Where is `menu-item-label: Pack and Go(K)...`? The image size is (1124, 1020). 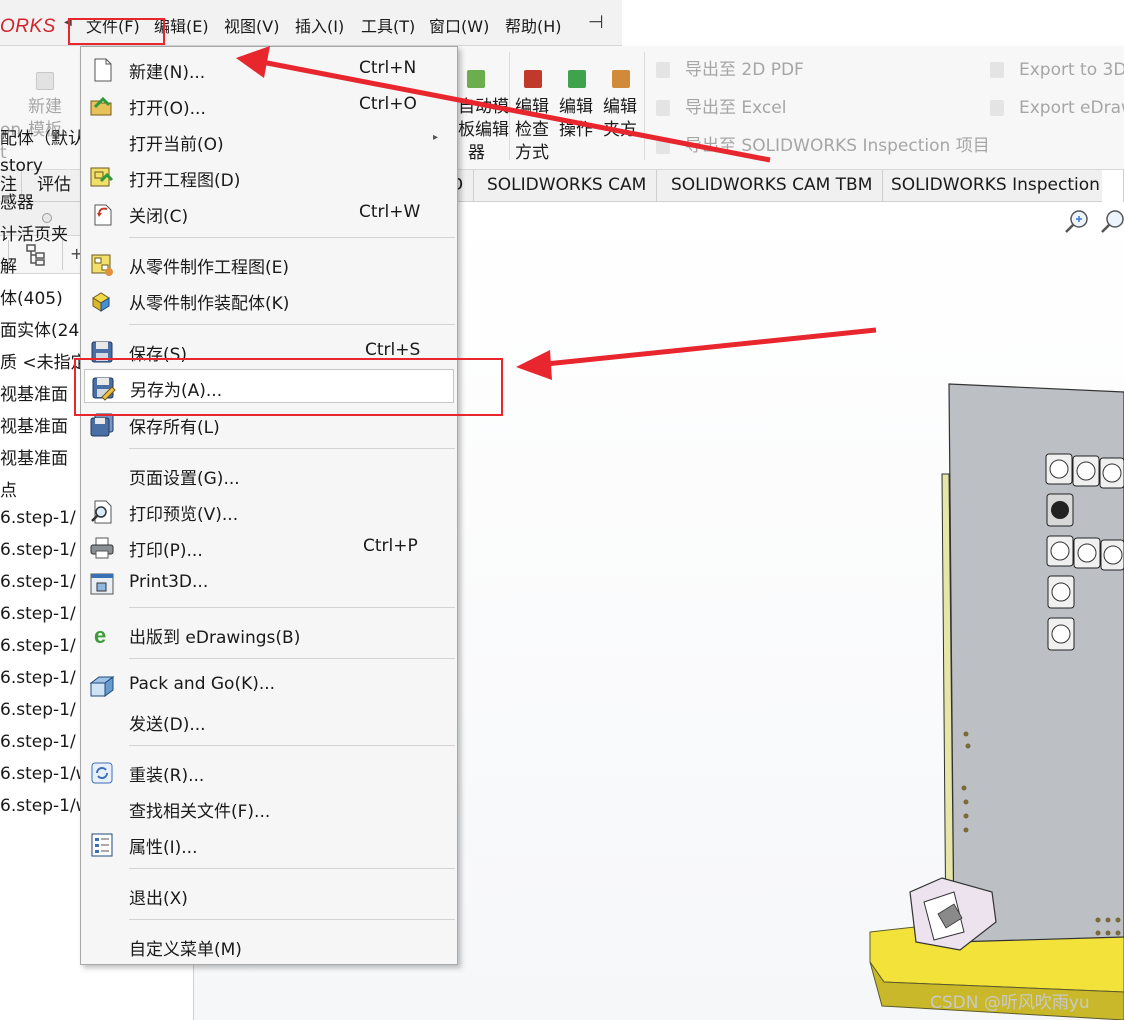
menu-item-label: Pack and Go(K)... is located at coordinates (202, 684).